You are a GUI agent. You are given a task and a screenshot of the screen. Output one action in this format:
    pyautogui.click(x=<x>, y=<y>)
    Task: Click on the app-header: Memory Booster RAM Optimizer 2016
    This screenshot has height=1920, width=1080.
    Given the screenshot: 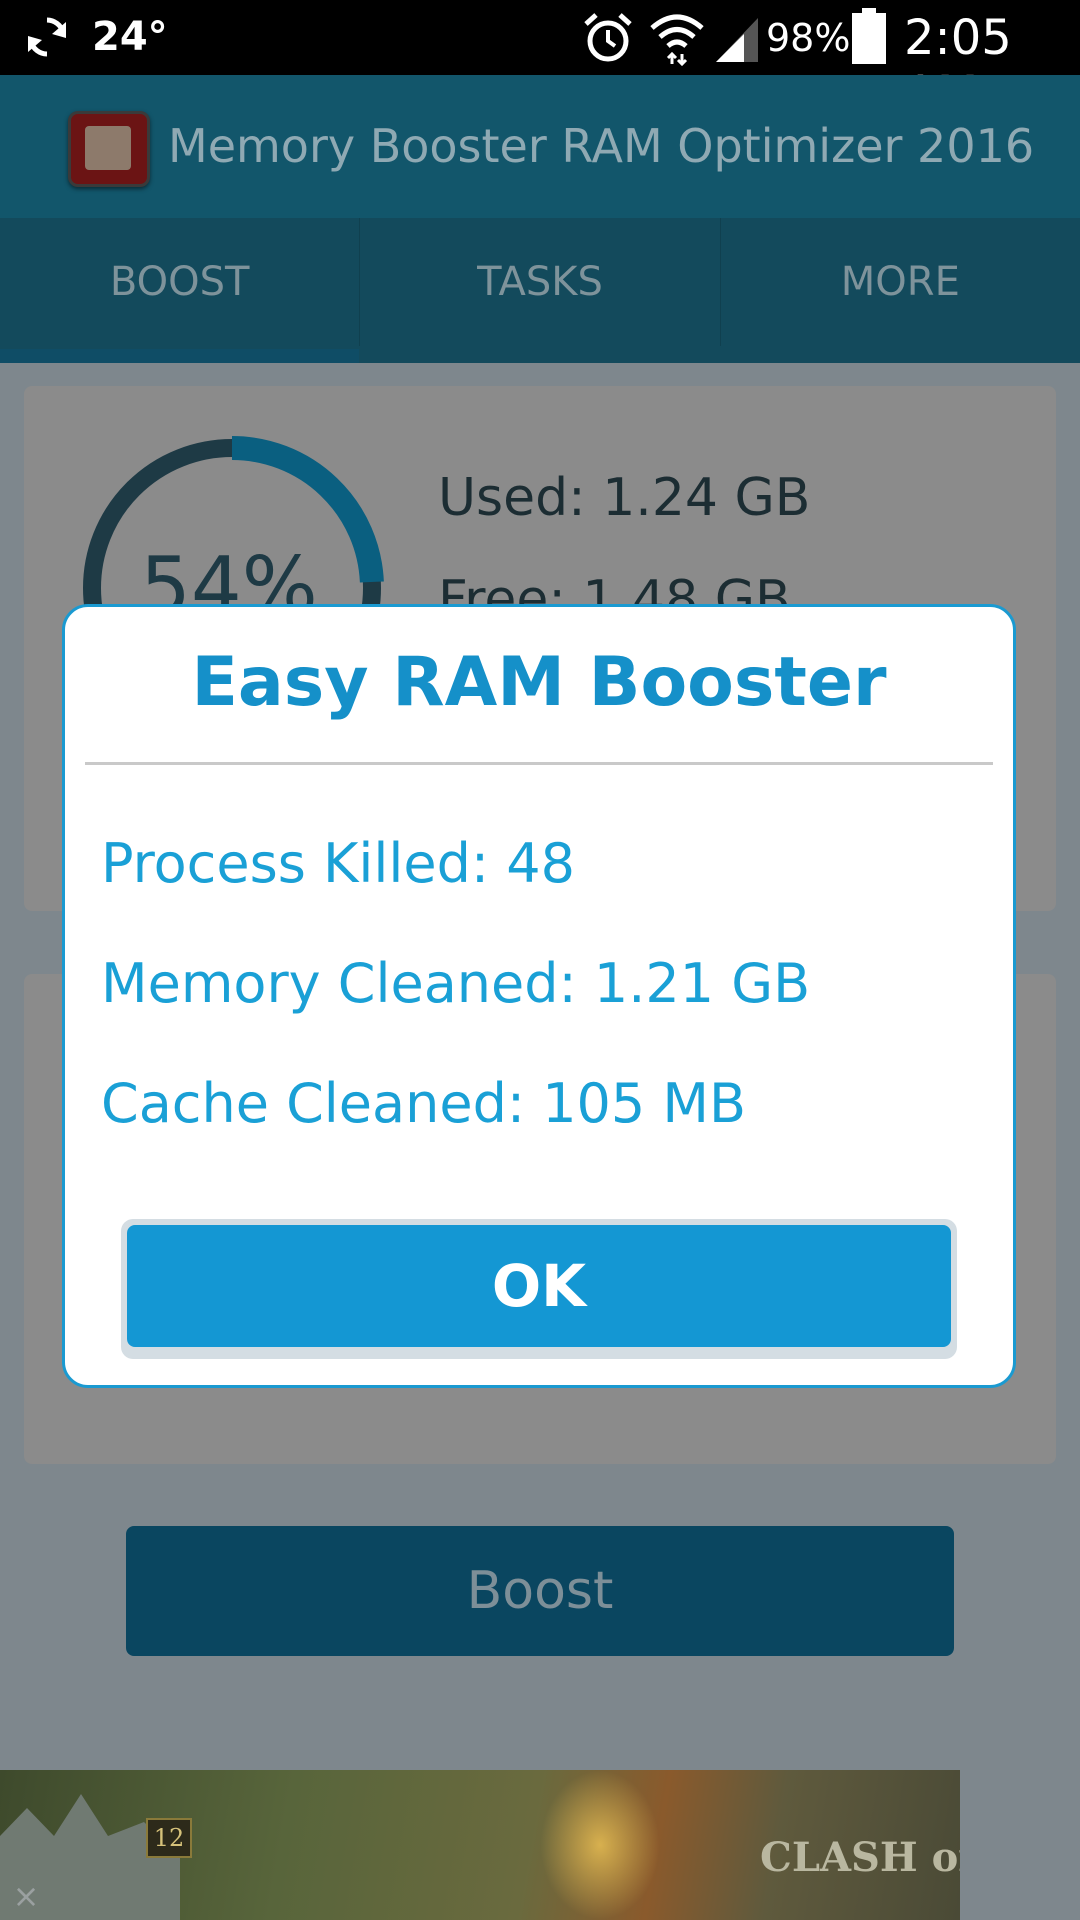 What is the action you would take?
    pyautogui.click(x=540, y=146)
    